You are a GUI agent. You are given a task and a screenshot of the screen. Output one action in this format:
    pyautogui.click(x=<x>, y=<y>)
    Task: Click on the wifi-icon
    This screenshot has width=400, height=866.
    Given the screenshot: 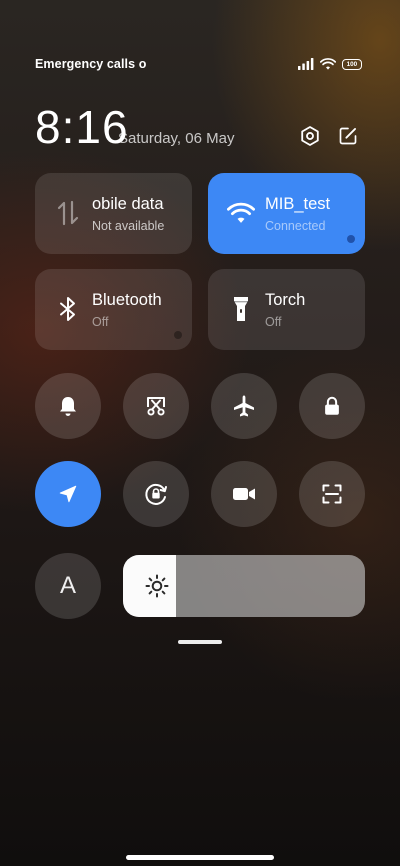 What is the action you would take?
    pyautogui.click(x=241, y=213)
    